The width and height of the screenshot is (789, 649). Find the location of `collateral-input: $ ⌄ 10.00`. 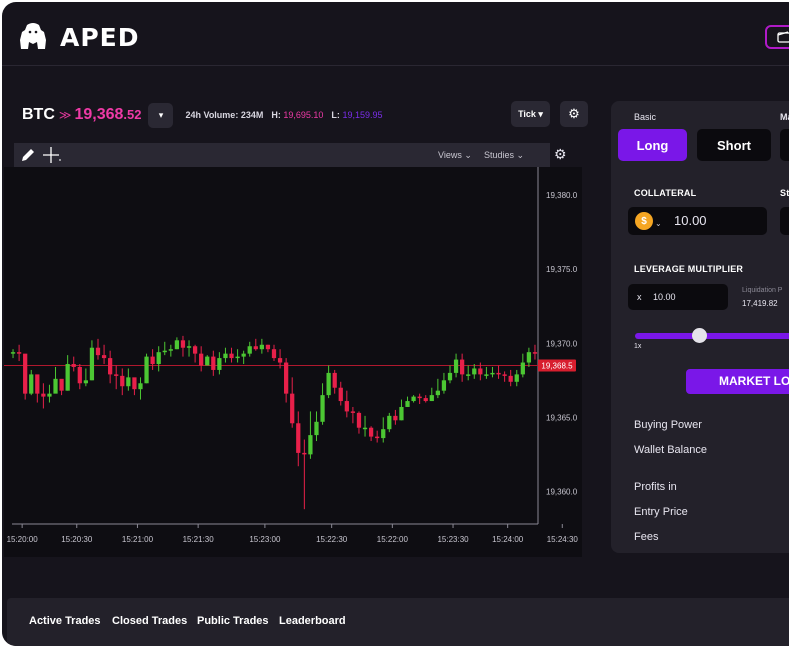

collateral-input: $ ⌄ 10.00 is located at coordinates (697, 221).